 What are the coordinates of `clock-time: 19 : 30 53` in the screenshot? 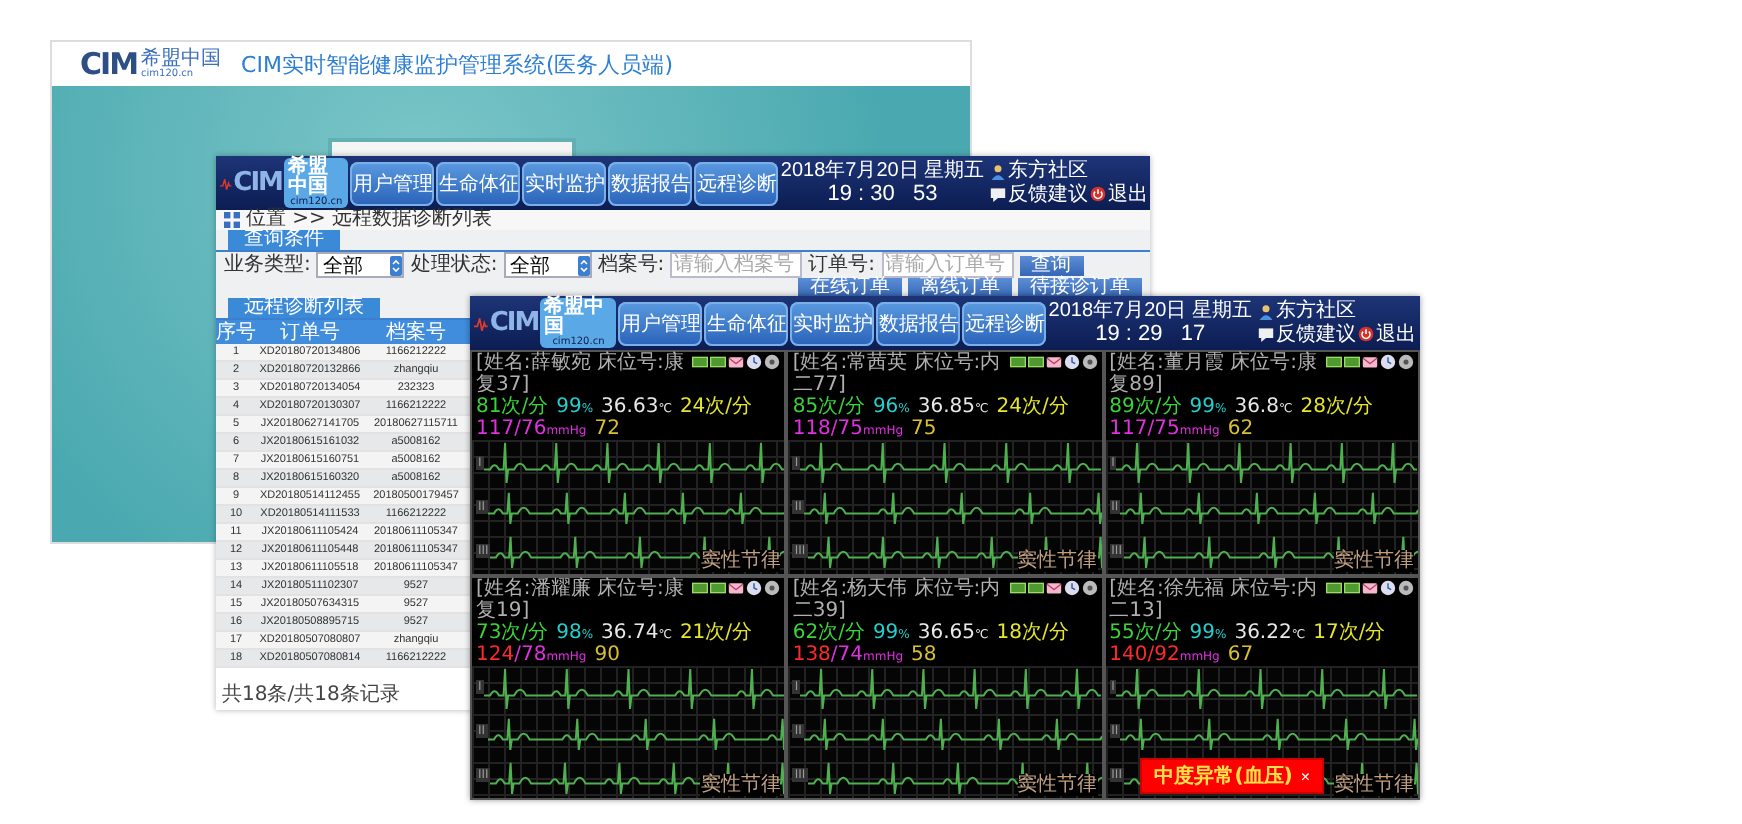 It's located at (882, 194).